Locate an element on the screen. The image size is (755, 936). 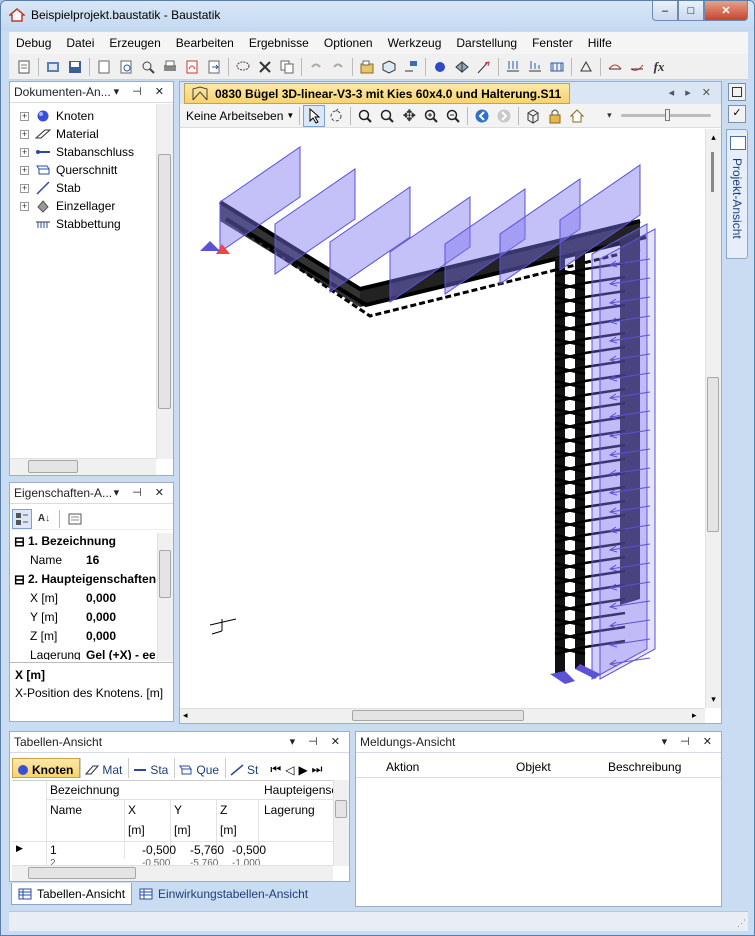
node-icon is located at coordinates (440, 67).